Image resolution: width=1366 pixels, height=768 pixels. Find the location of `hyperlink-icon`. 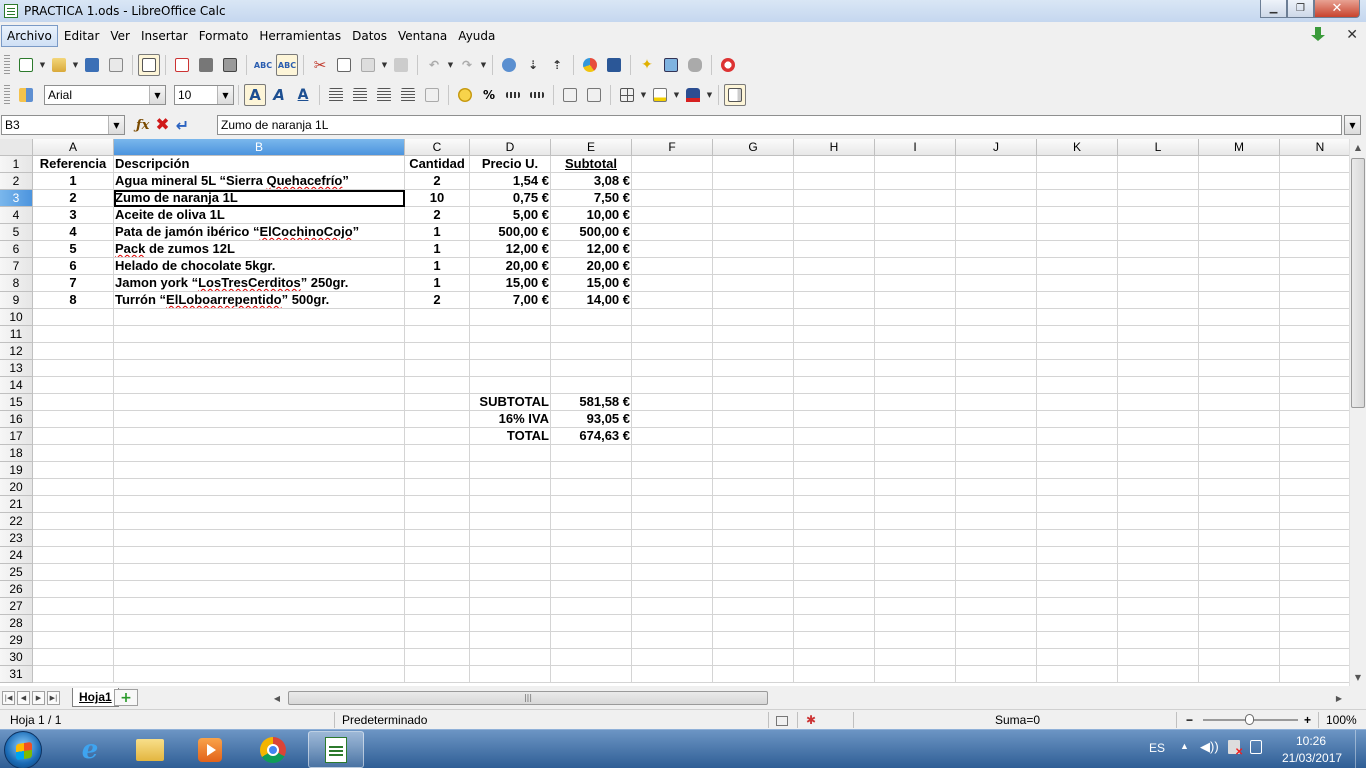

hyperlink-icon is located at coordinates (509, 65).